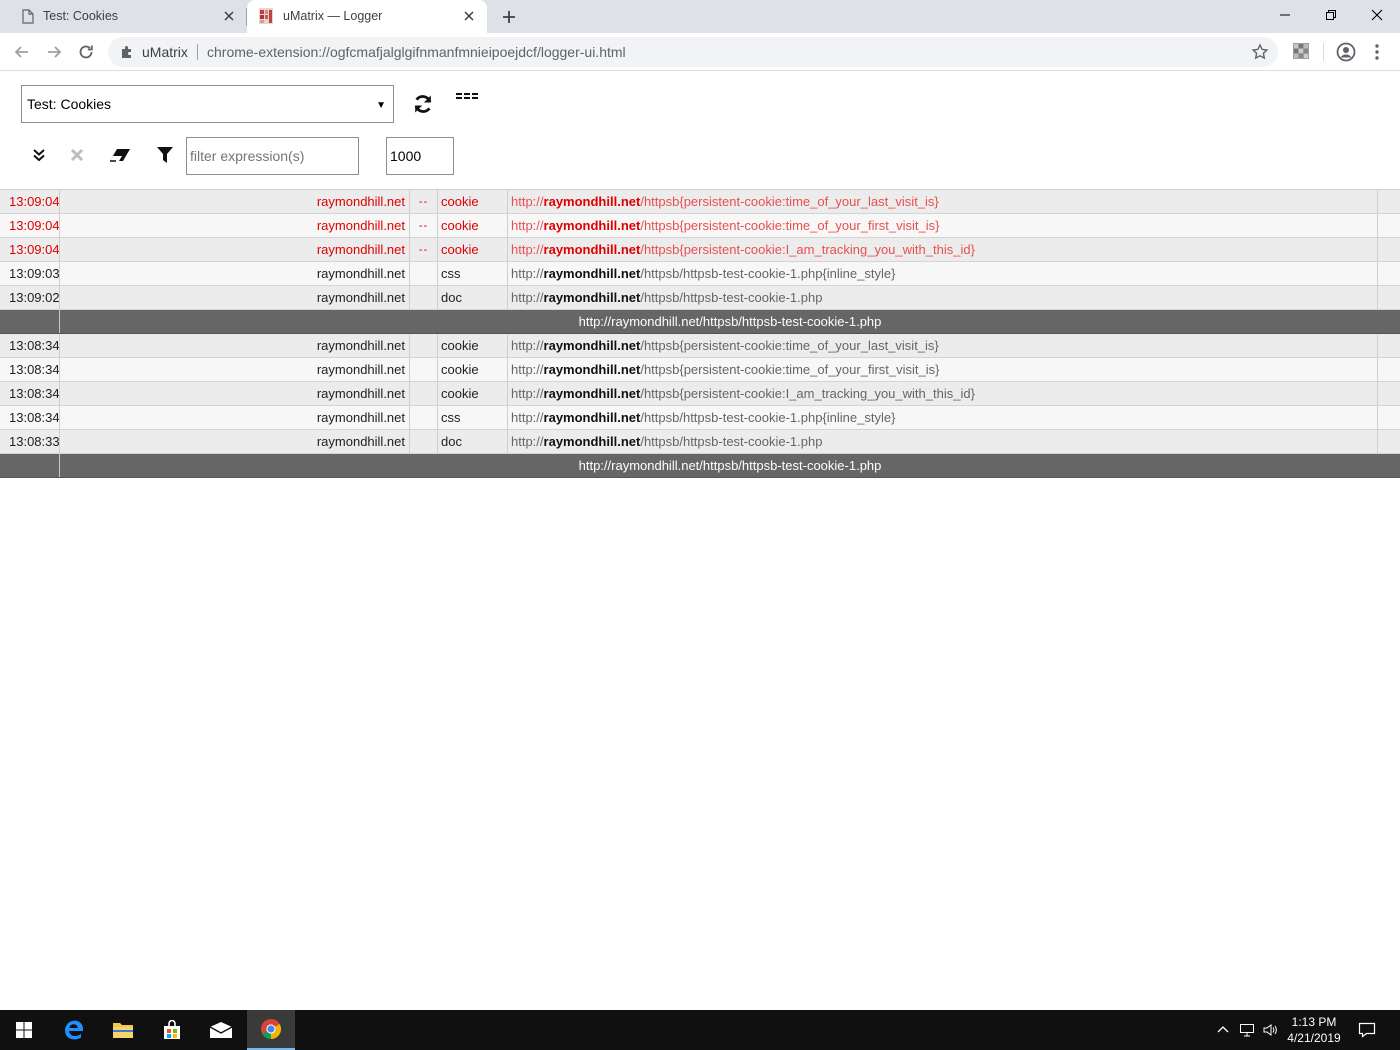 The height and width of the screenshot is (1050, 1400). I want to click on chevron-double-down-icon, so click(39, 155).